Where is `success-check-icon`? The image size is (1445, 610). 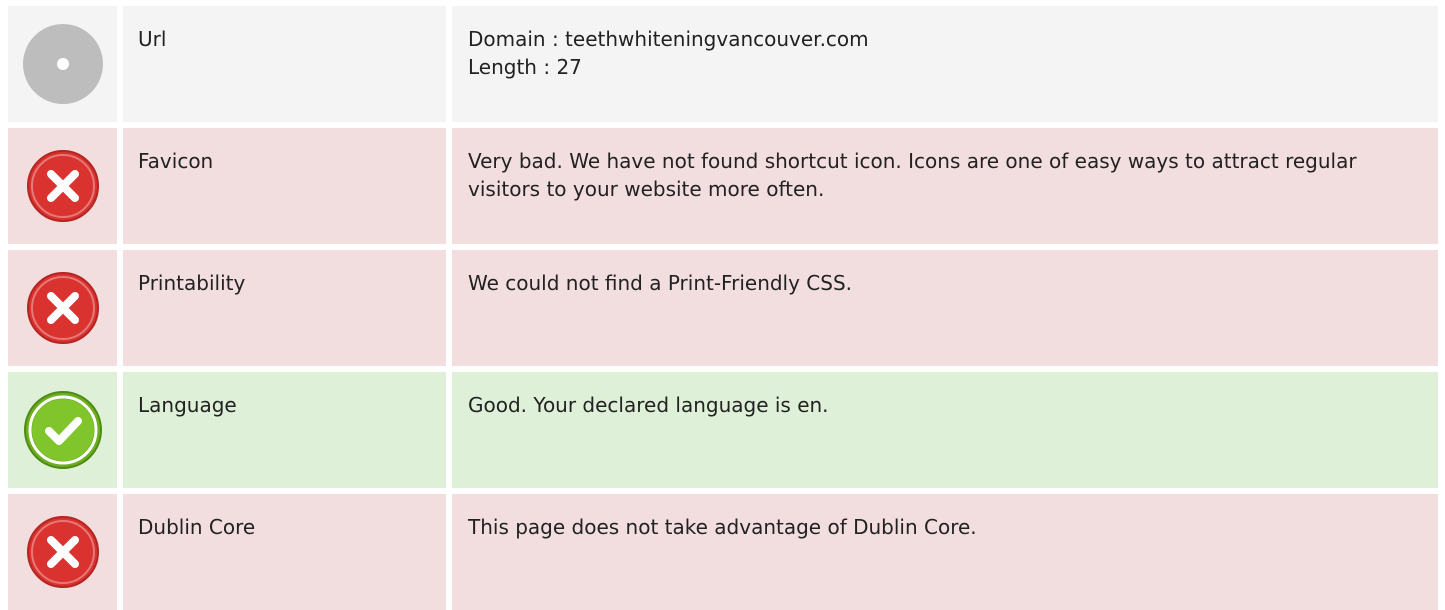 success-check-icon is located at coordinates (63, 430).